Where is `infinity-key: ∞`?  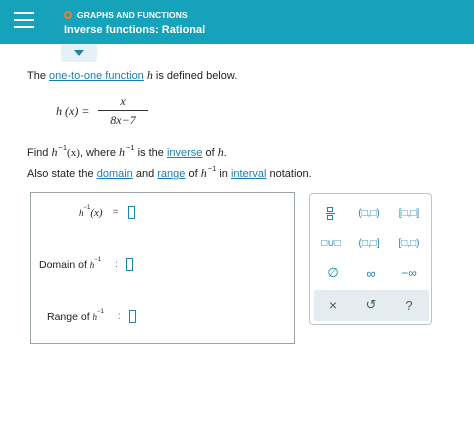
infinity-key: ∞ is located at coordinates (371, 273).